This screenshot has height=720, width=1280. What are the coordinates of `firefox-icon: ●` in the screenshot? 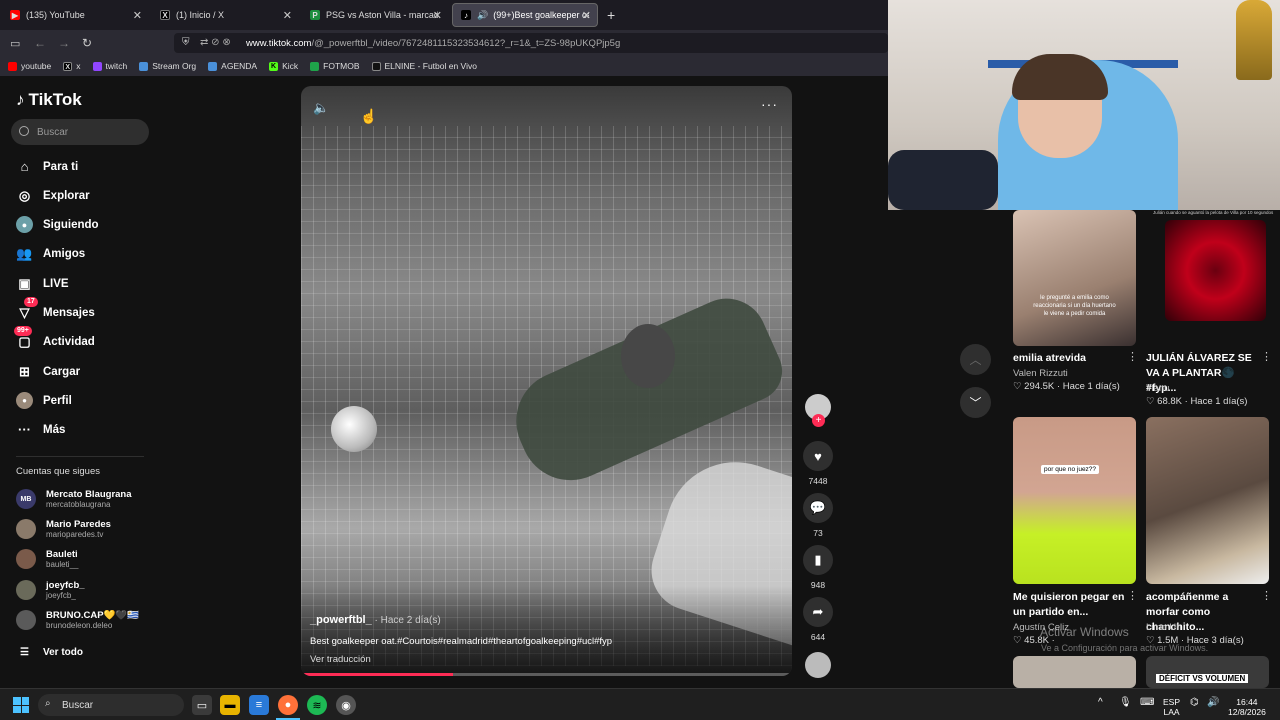 It's located at (288, 705).